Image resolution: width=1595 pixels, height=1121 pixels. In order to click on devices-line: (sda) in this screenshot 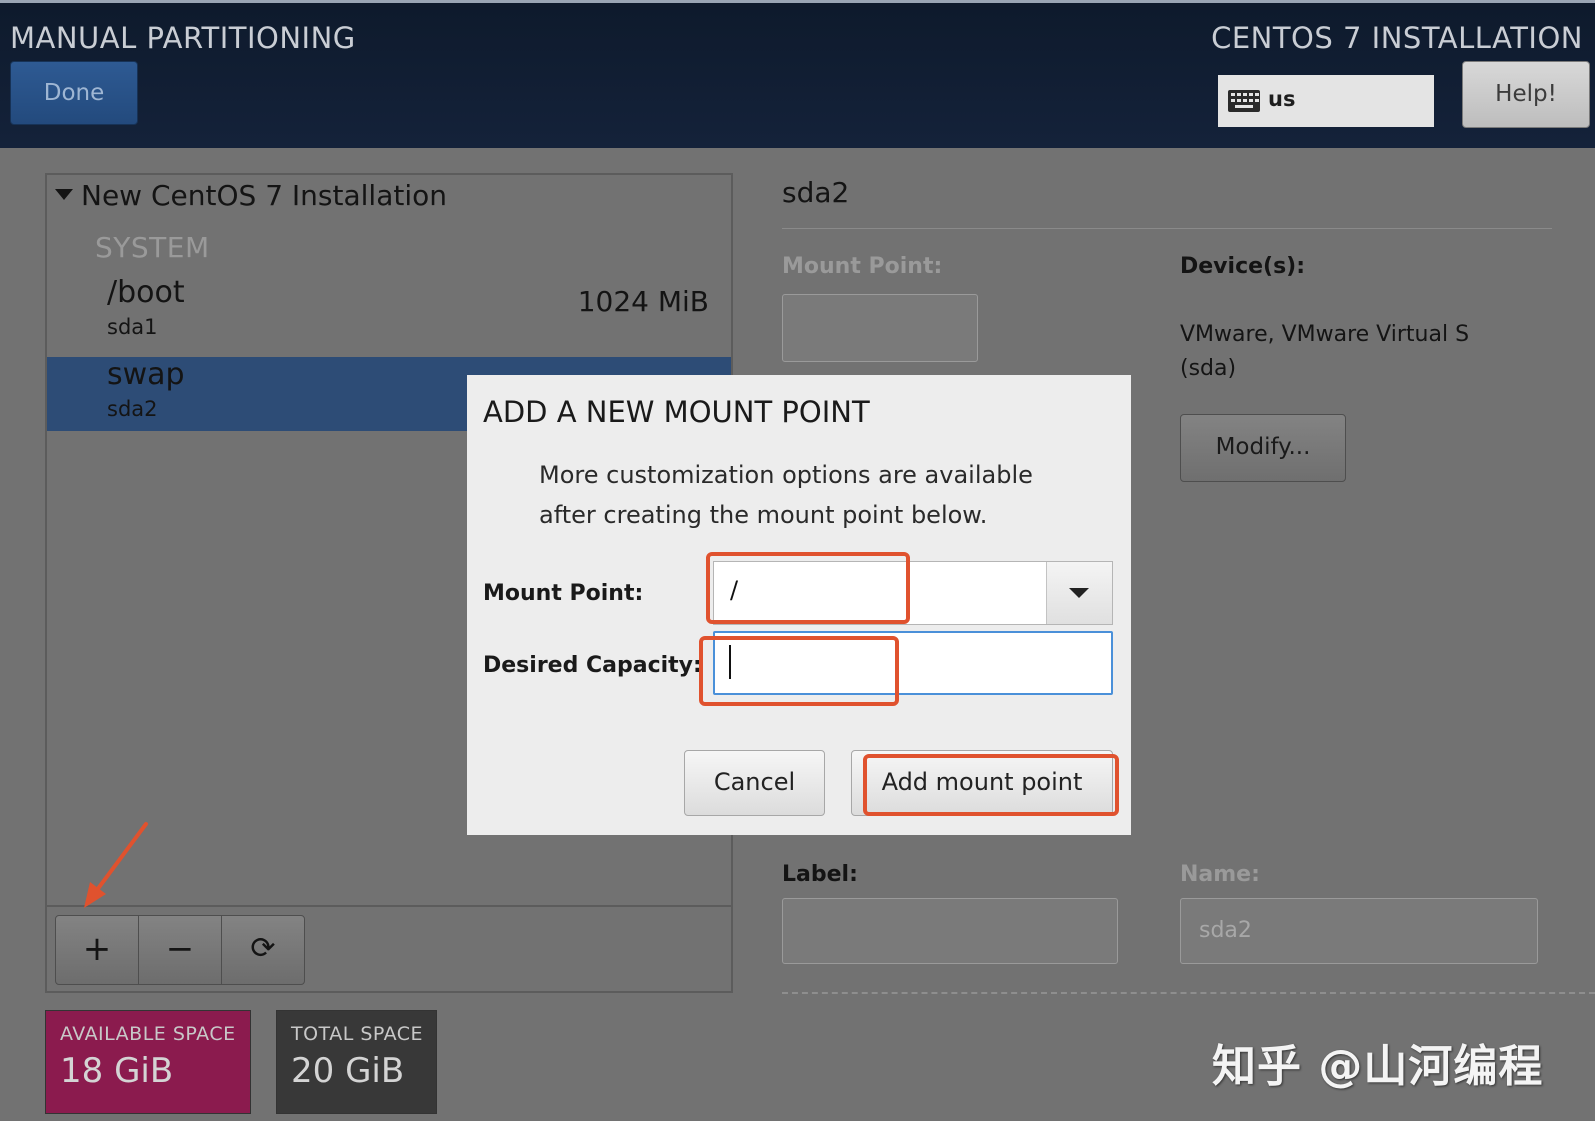, I will do `click(1208, 368)`.